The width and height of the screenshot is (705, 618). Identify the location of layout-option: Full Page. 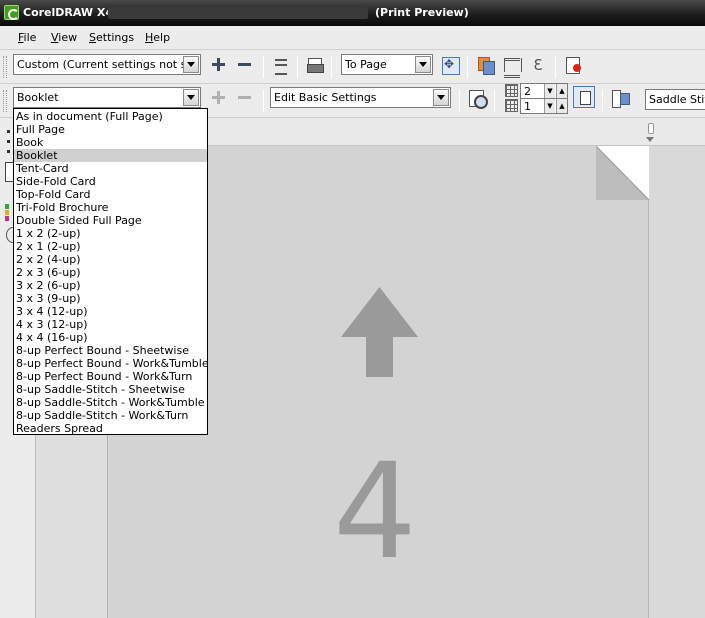
(110, 129).